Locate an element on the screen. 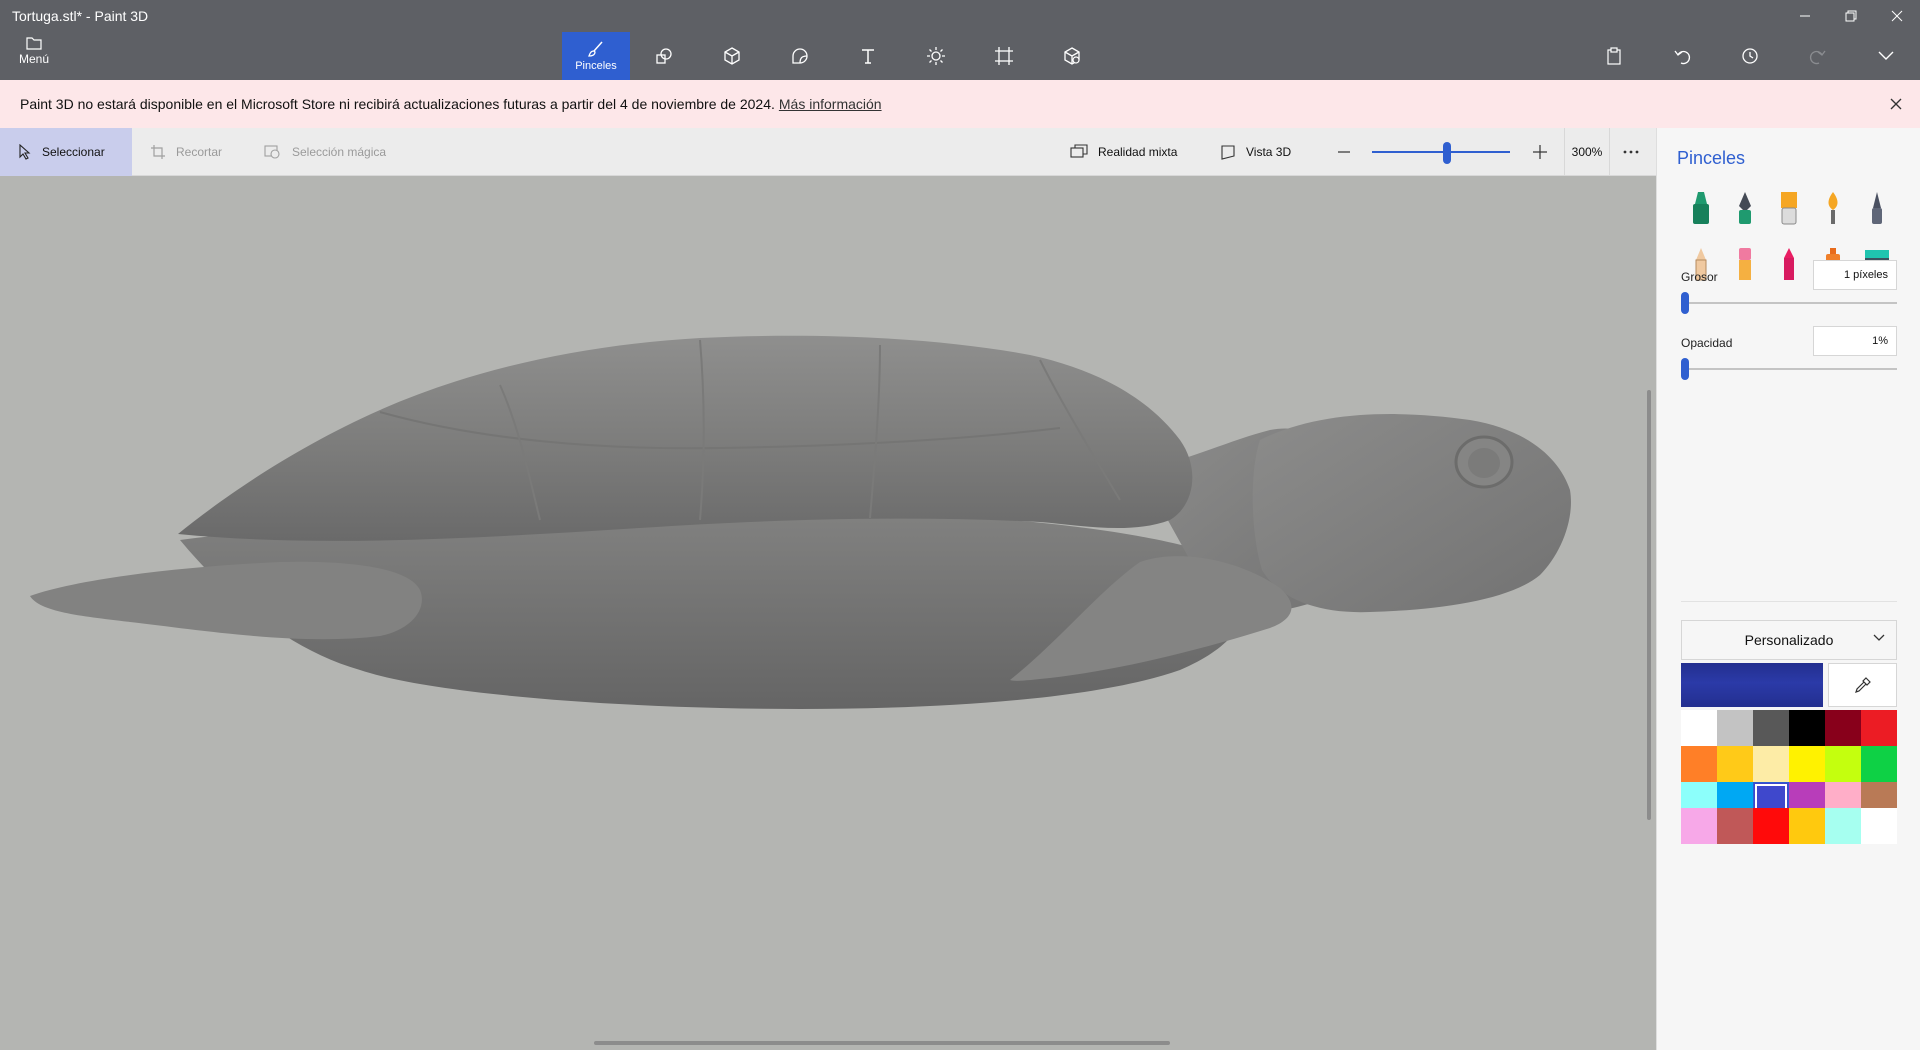 The height and width of the screenshot is (1050, 1920). mixed-reality-button: Realidad mixta is located at coordinates (1123, 152).